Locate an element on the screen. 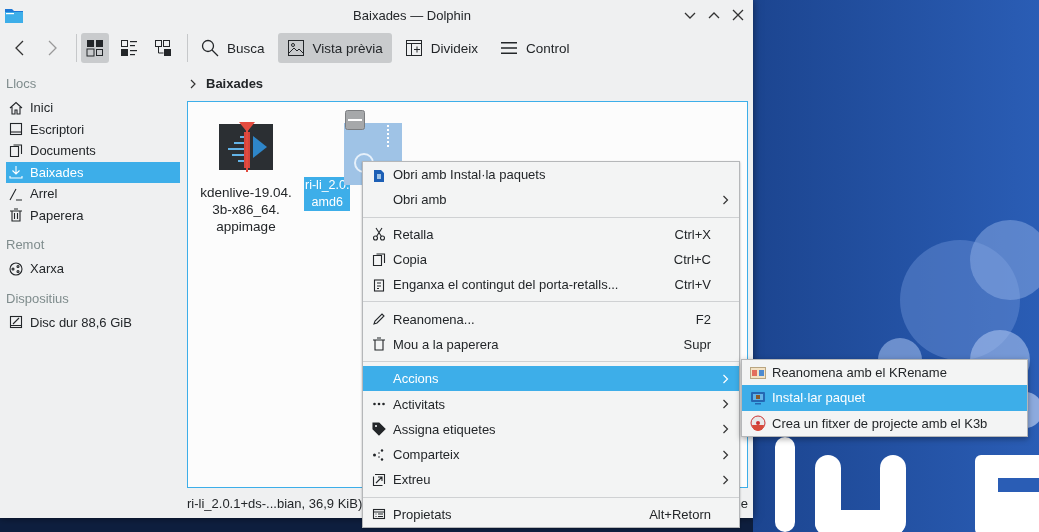 The width and height of the screenshot is (1039, 532). sidebar-item: Documents is located at coordinates (93, 151).